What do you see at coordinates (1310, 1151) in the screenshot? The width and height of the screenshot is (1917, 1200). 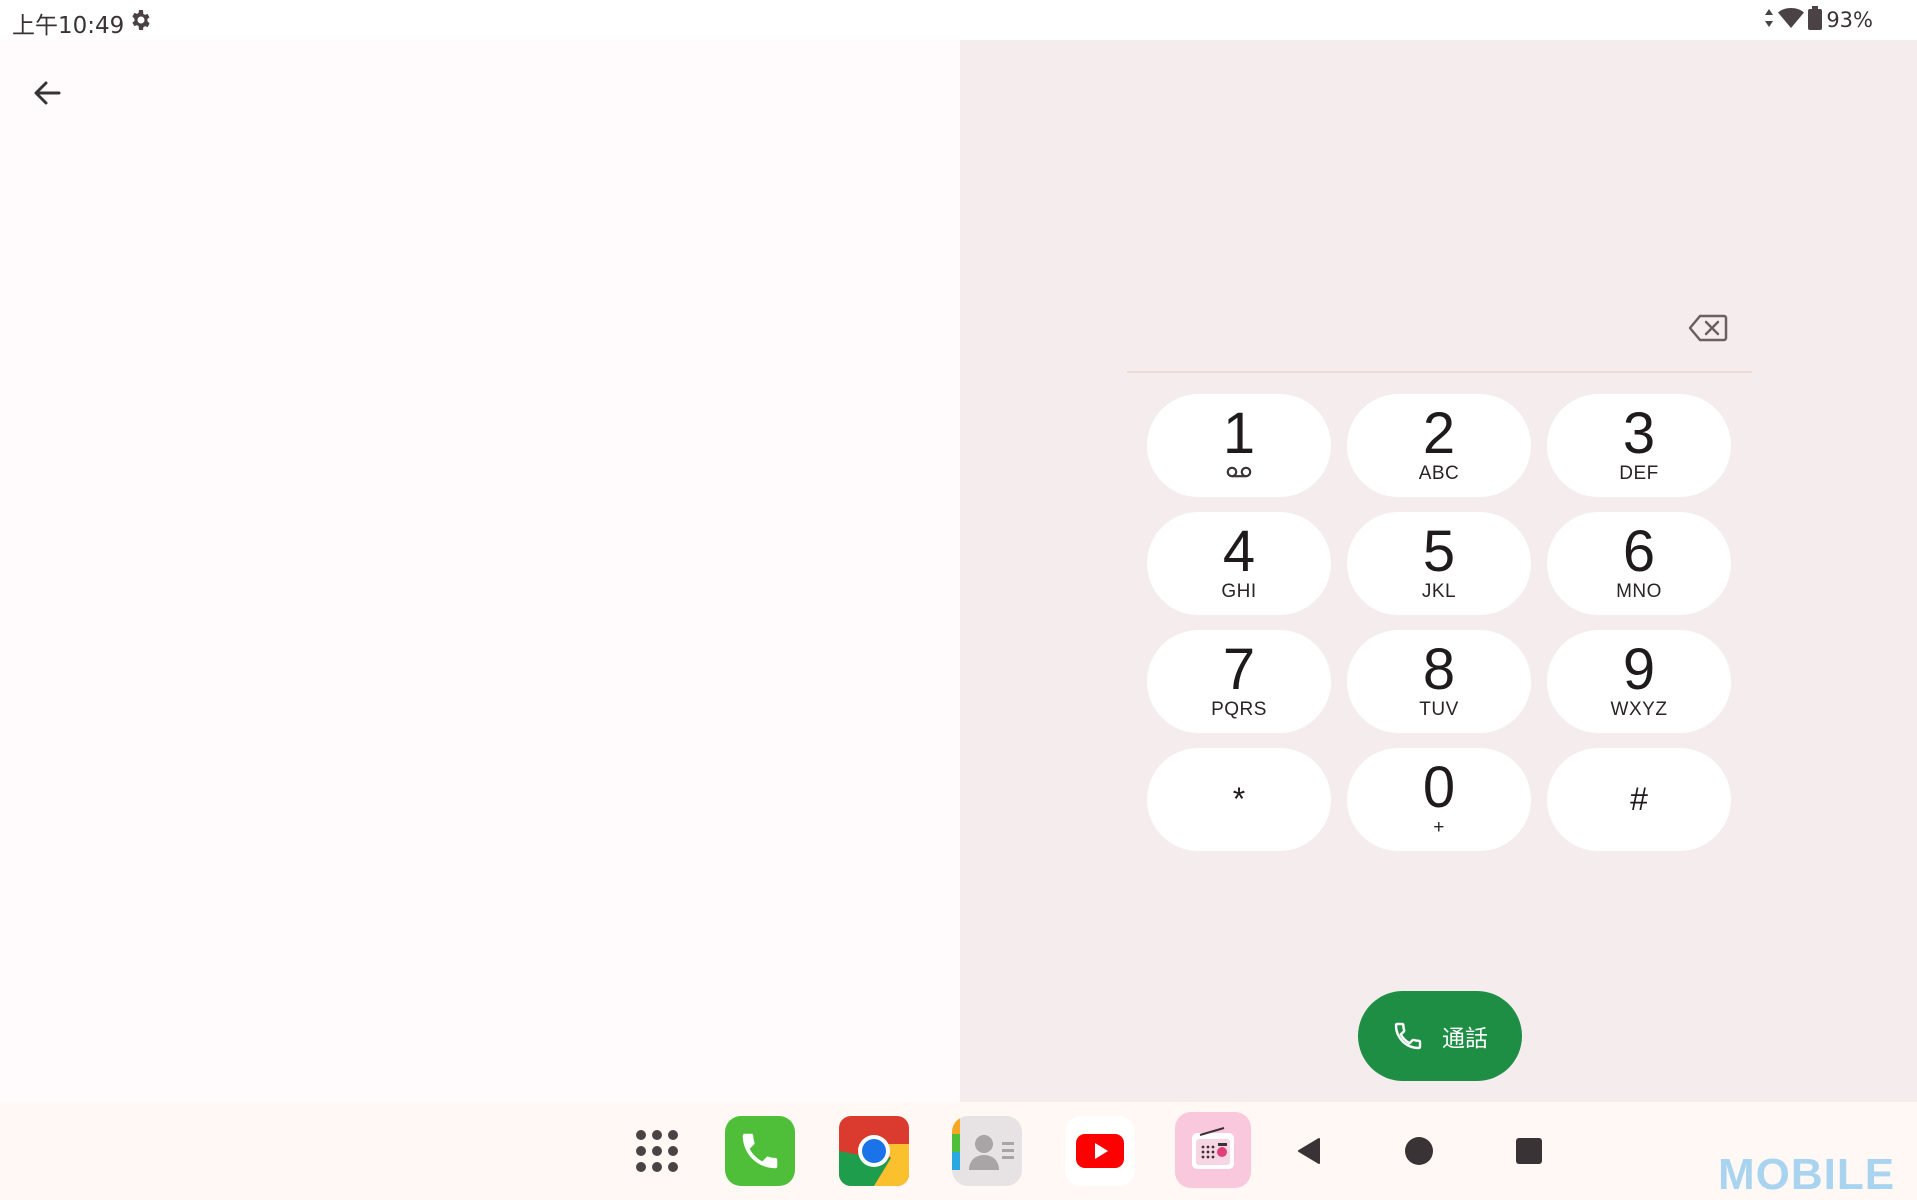 I see `back-nav-icon` at bounding box center [1310, 1151].